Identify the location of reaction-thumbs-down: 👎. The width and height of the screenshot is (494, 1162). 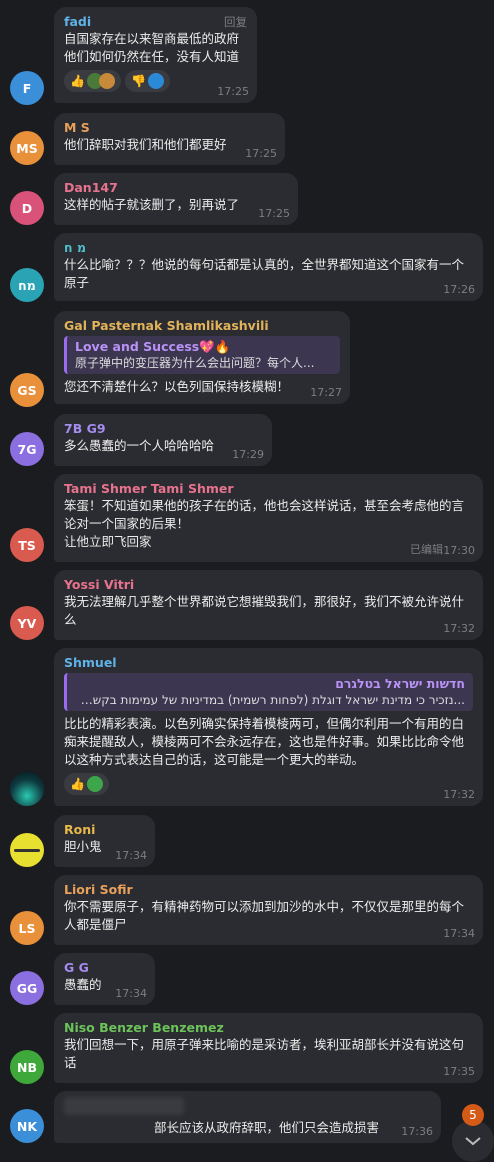
(147, 81).